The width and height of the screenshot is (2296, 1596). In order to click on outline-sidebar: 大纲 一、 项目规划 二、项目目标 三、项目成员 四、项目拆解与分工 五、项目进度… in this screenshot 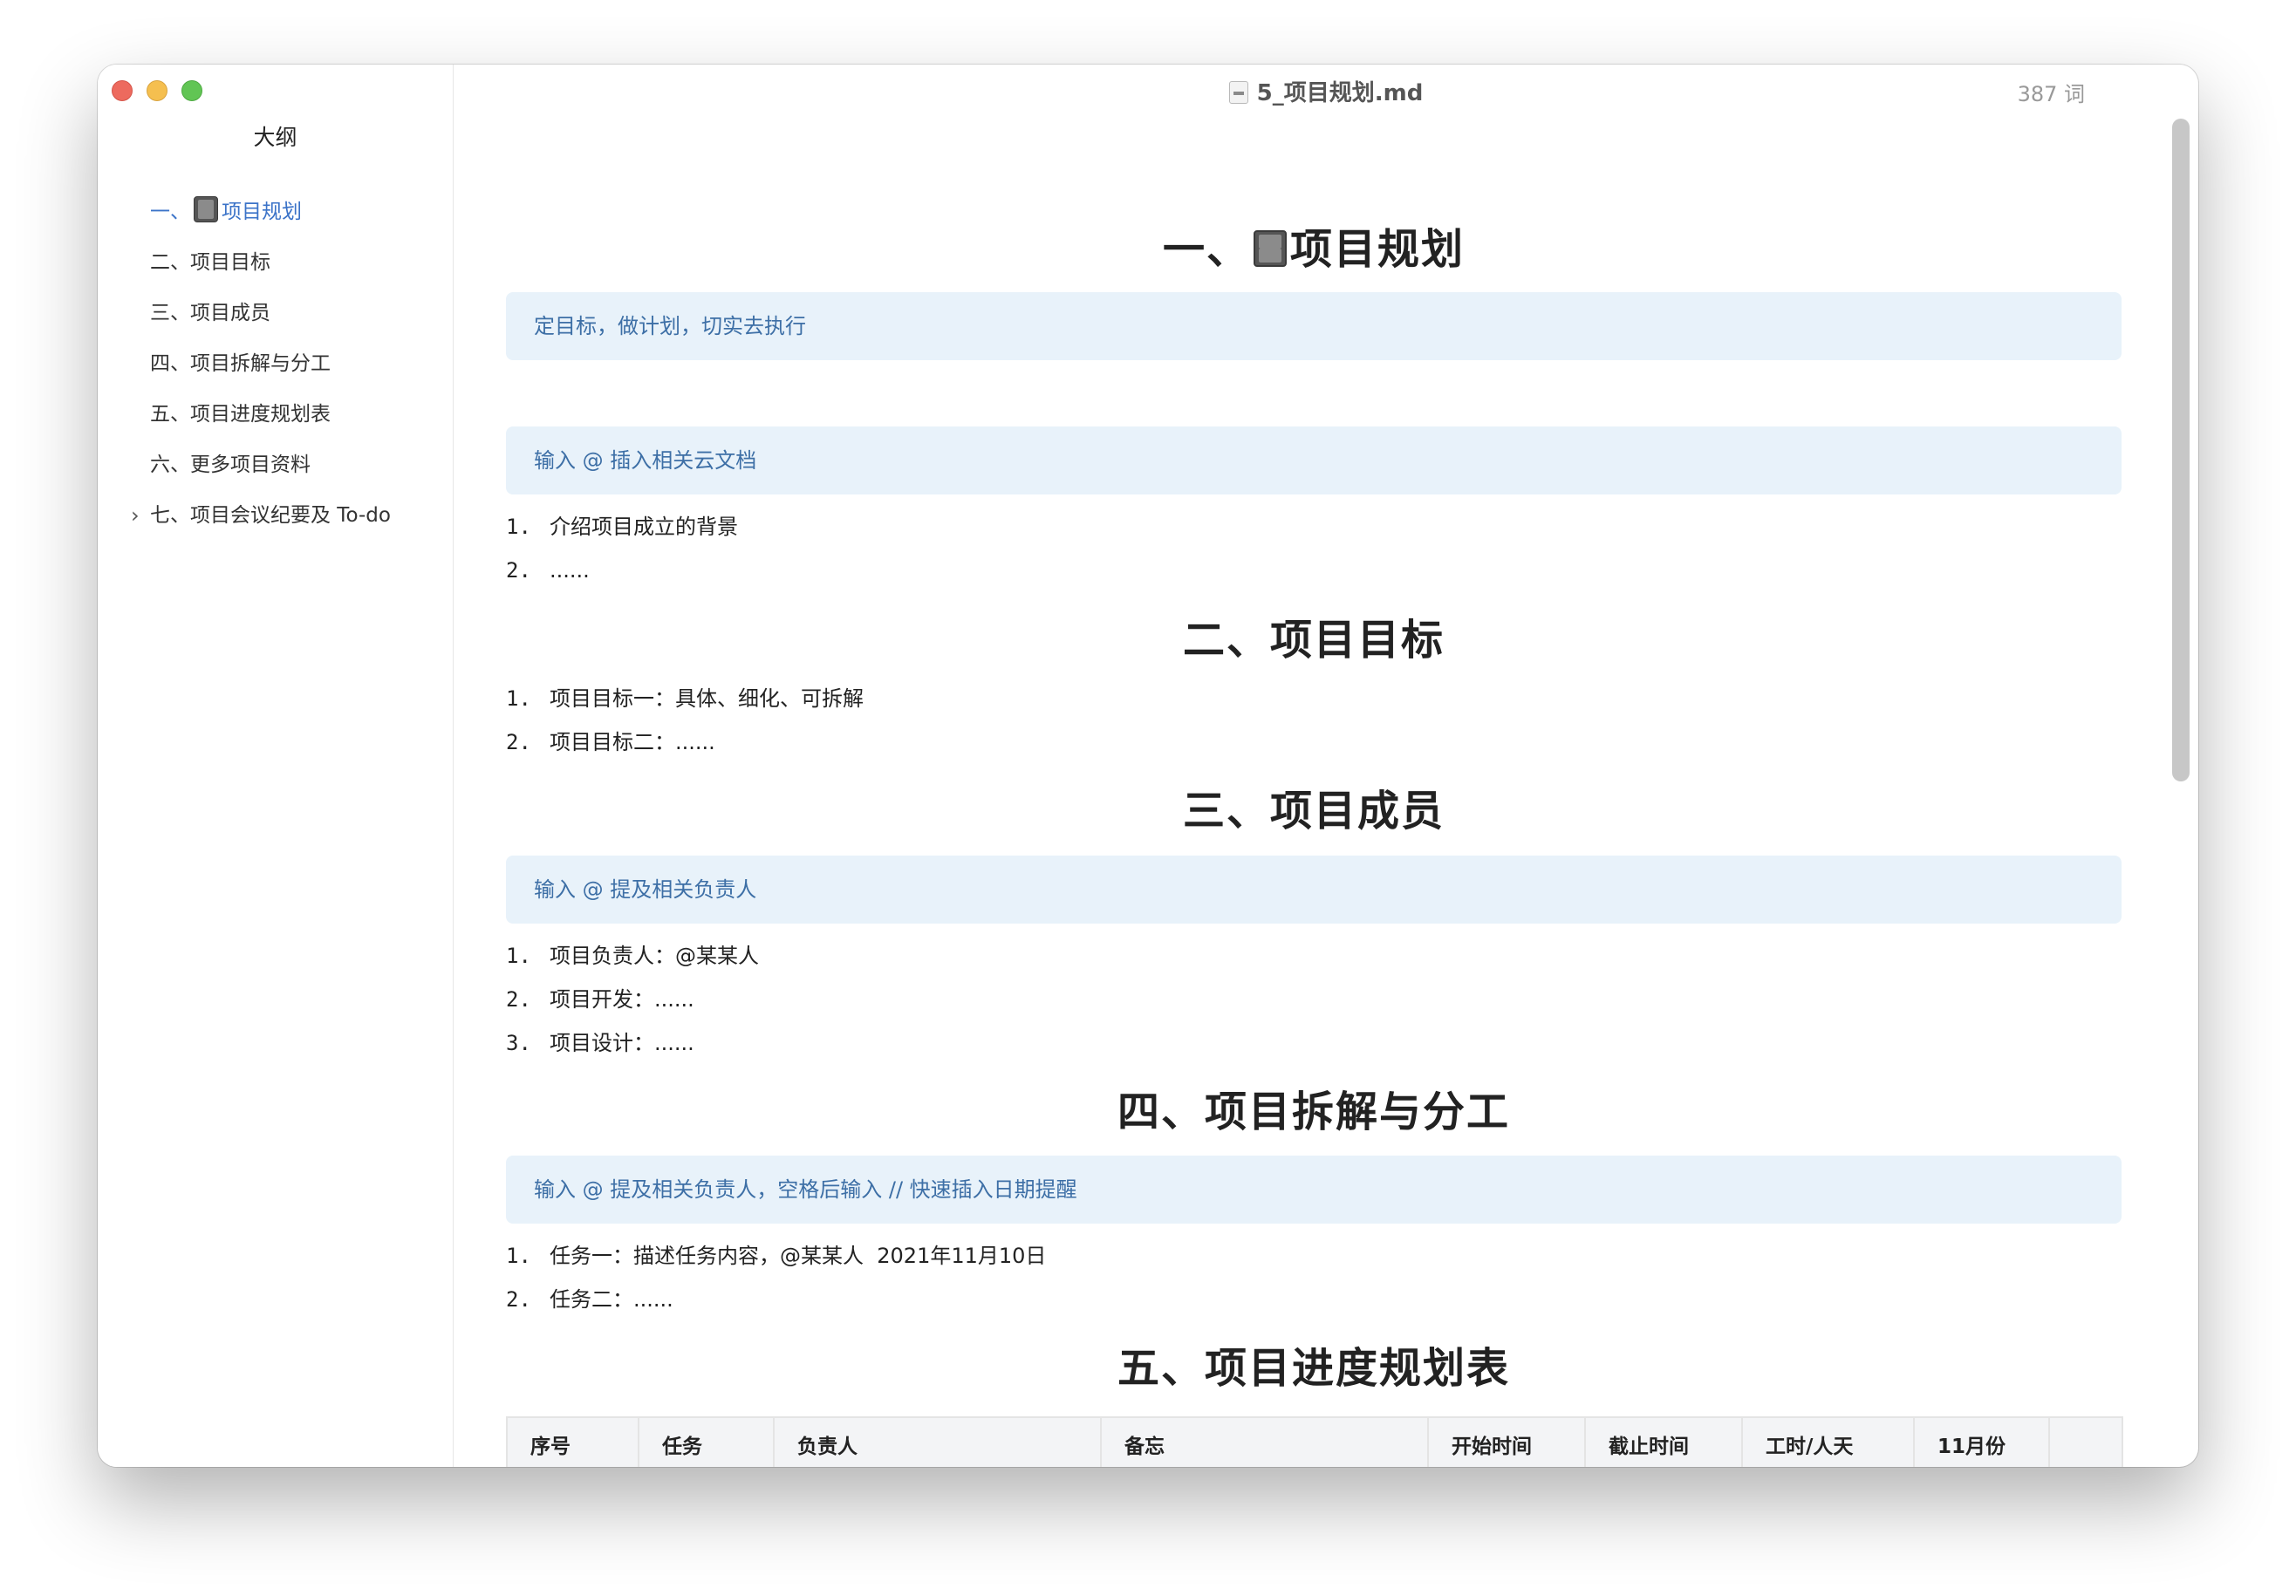, I will do `click(276, 766)`.